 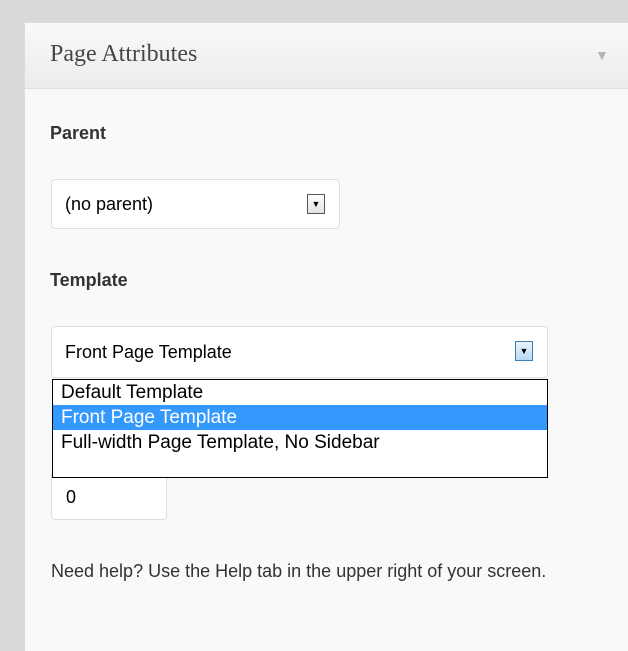 What do you see at coordinates (300, 442) in the screenshot?
I see `dropdown-option-full-width: Full-width Page Template, No Sidebar` at bounding box center [300, 442].